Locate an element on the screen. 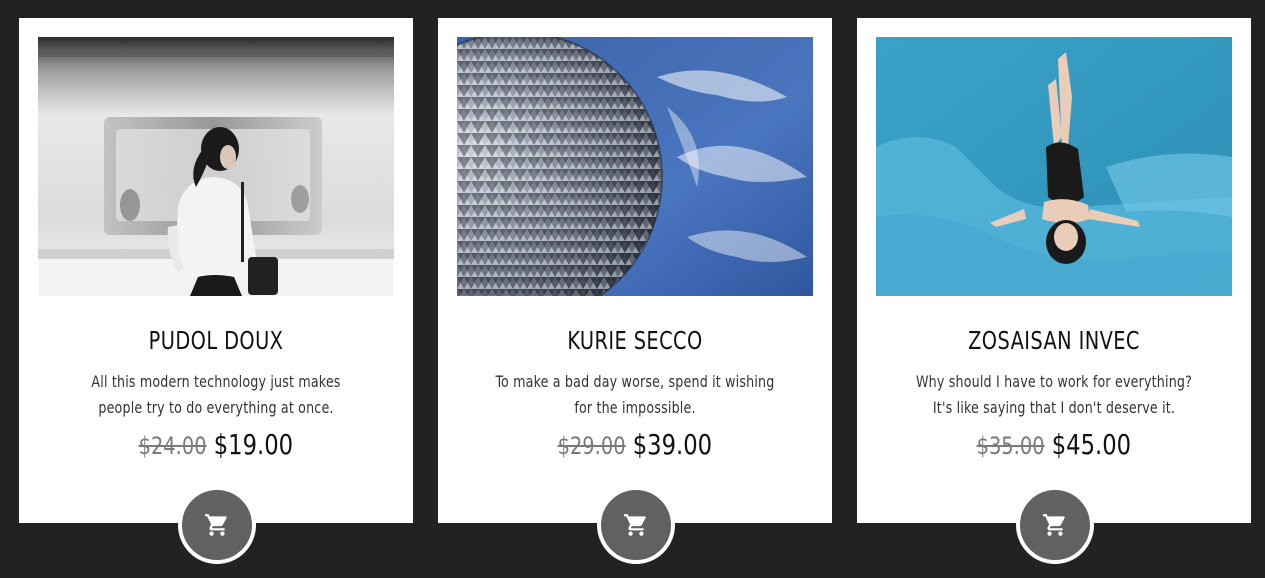 Image resolution: width=1265 pixels, height=578 pixels. current-price: $19.00 is located at coordinates (253, 444).